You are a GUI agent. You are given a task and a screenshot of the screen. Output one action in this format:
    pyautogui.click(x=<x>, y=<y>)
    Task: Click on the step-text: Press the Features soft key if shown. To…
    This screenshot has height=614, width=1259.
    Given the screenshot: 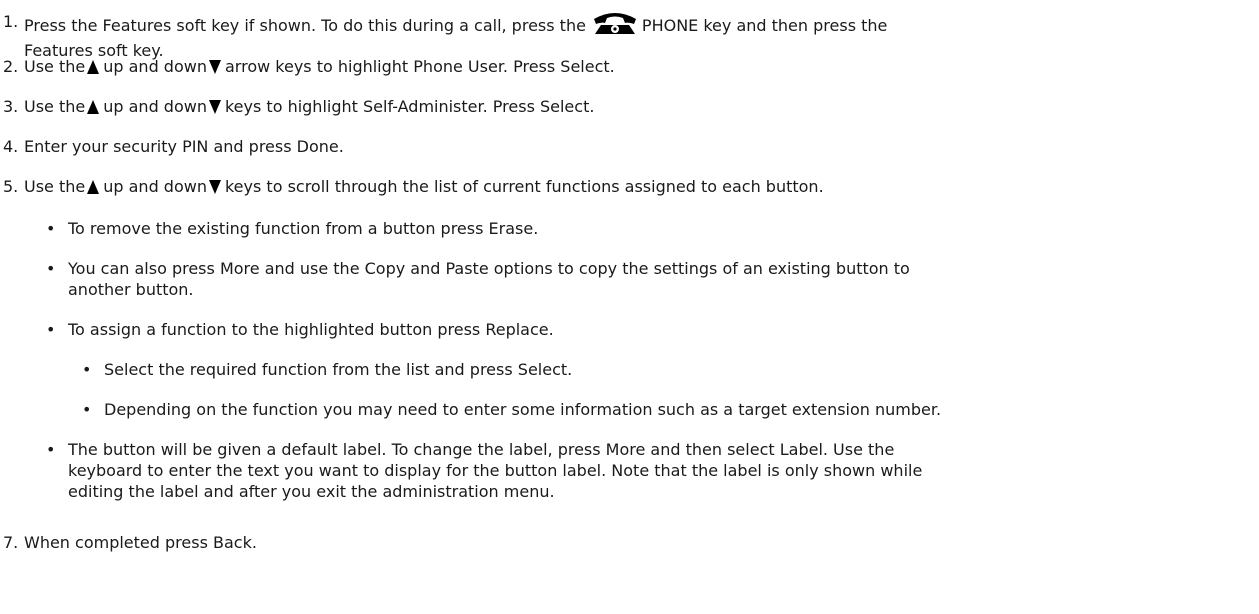 What is the action you would take?
    pyautogui.click(x=638, y=36)
    